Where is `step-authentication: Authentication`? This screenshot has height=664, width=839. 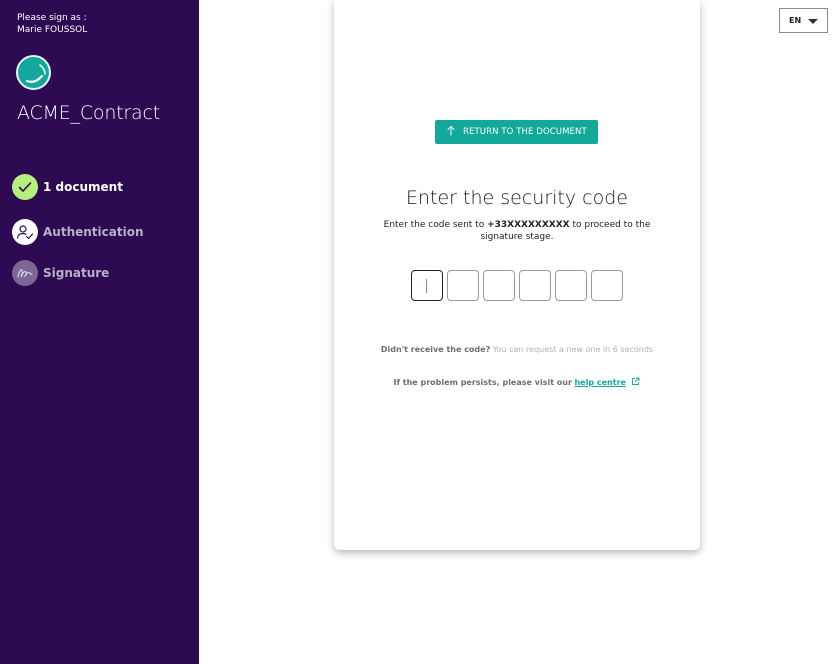 step-authentication: Authentication is located at coordinates (78, 232).